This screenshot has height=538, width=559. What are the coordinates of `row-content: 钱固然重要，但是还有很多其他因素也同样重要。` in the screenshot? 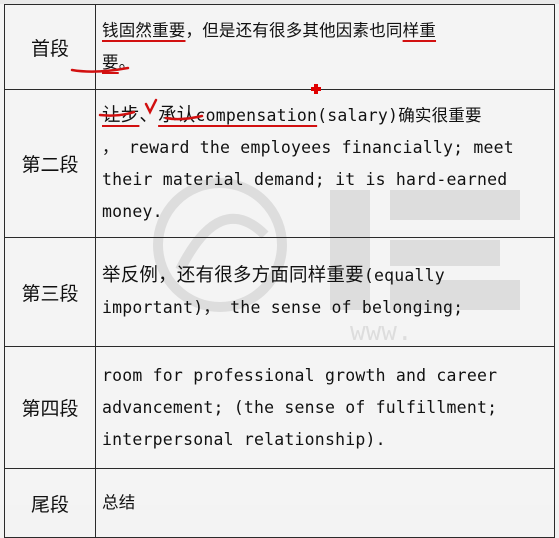 It's located at (325, 47).